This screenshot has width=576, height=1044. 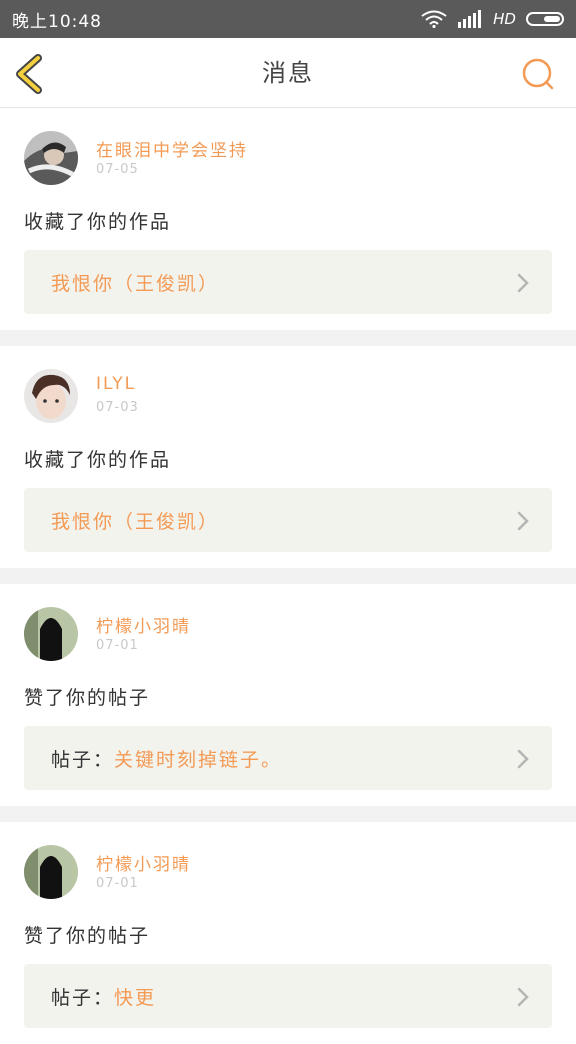 I want to click on page-title: 消息, so click(x=288, y=73).